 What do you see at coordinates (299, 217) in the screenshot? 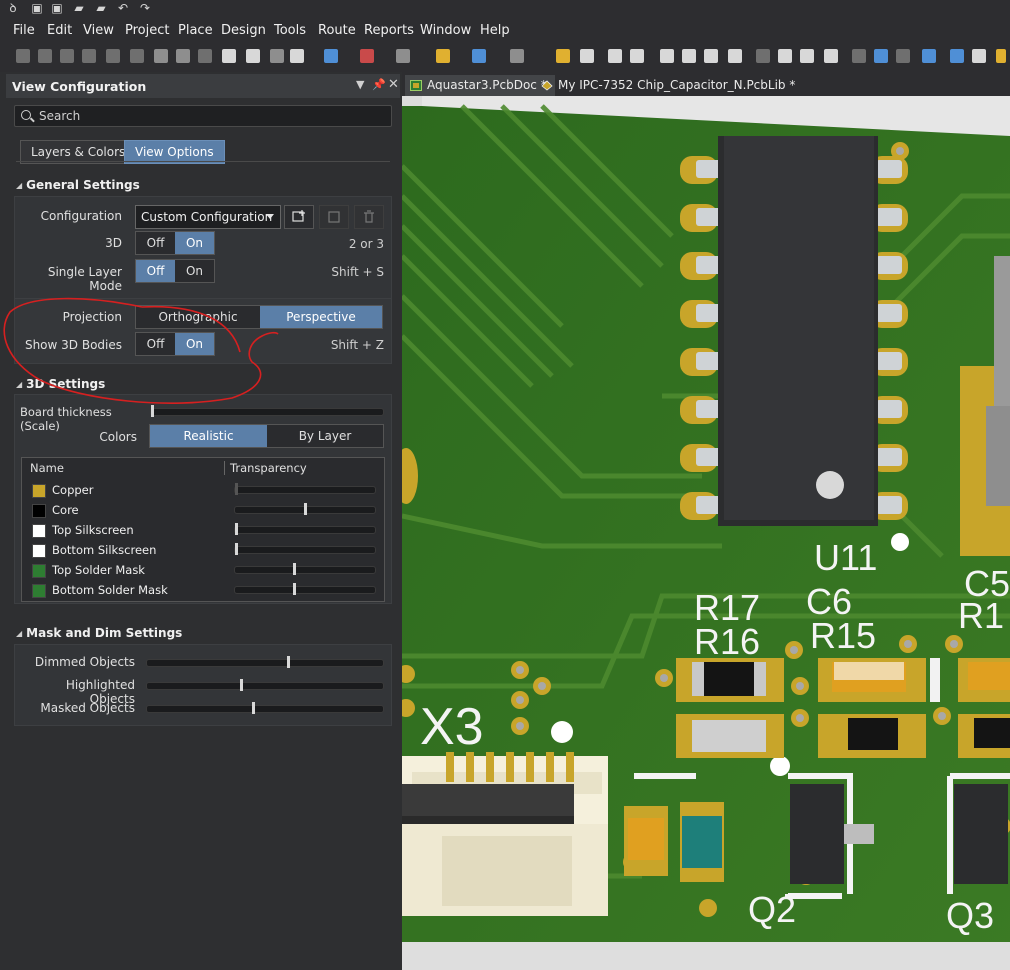
I see `add-configuration-button` at bounding box center [299, 217].